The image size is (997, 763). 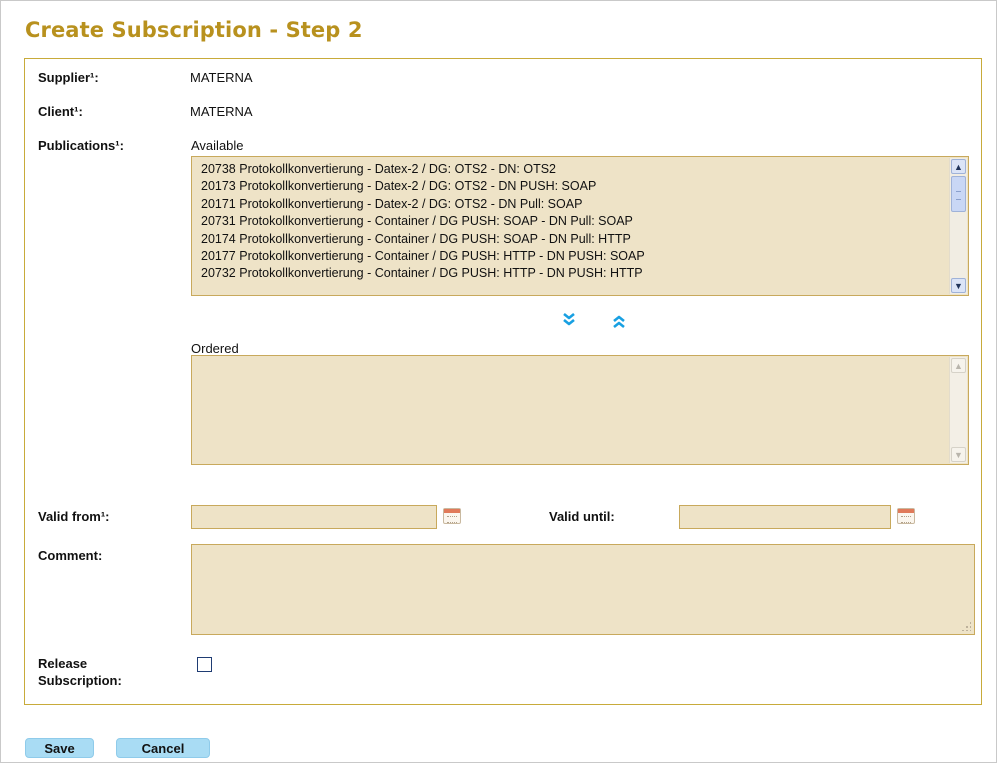 What do you see at coordinates (217, 145) in the screenshot?
I see `available-label: Available` at bounding box center [217, 145].